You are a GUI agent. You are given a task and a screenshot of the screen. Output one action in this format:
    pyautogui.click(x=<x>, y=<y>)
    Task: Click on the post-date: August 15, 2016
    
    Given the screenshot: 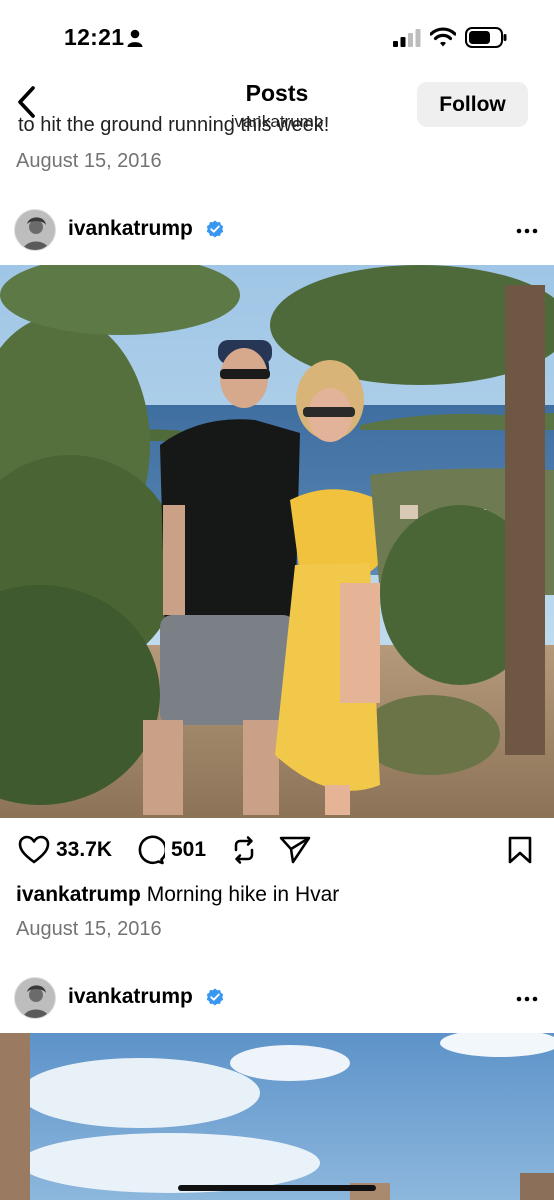 What is the action you would take?
    pyautogui.click(x=89, y=929)
    